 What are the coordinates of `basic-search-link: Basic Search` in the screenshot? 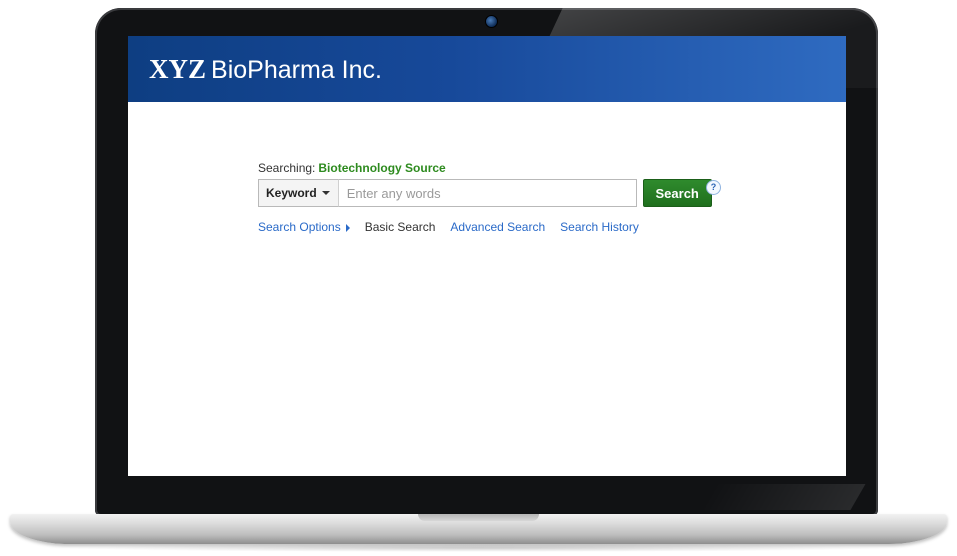 It's located at (400, 227).